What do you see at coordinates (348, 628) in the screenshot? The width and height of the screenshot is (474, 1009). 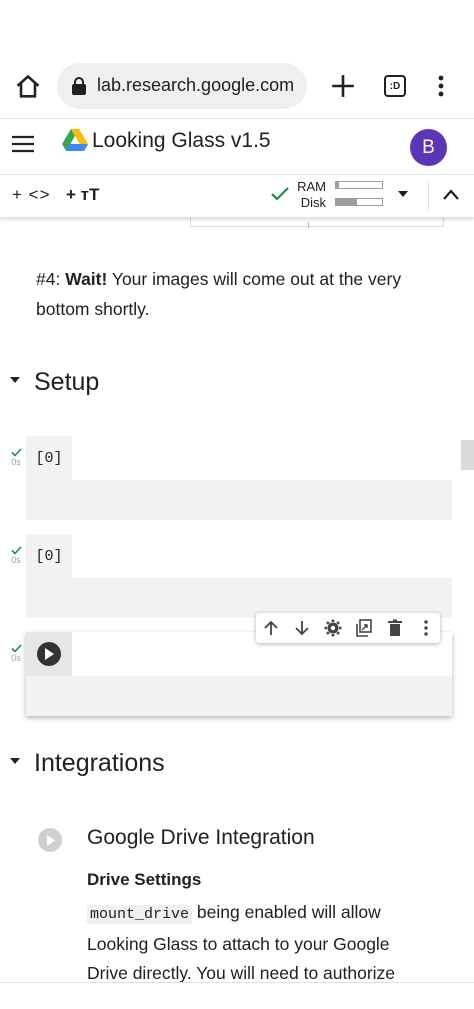 I see `cell-toolbar` at bounding box center [348, 628].